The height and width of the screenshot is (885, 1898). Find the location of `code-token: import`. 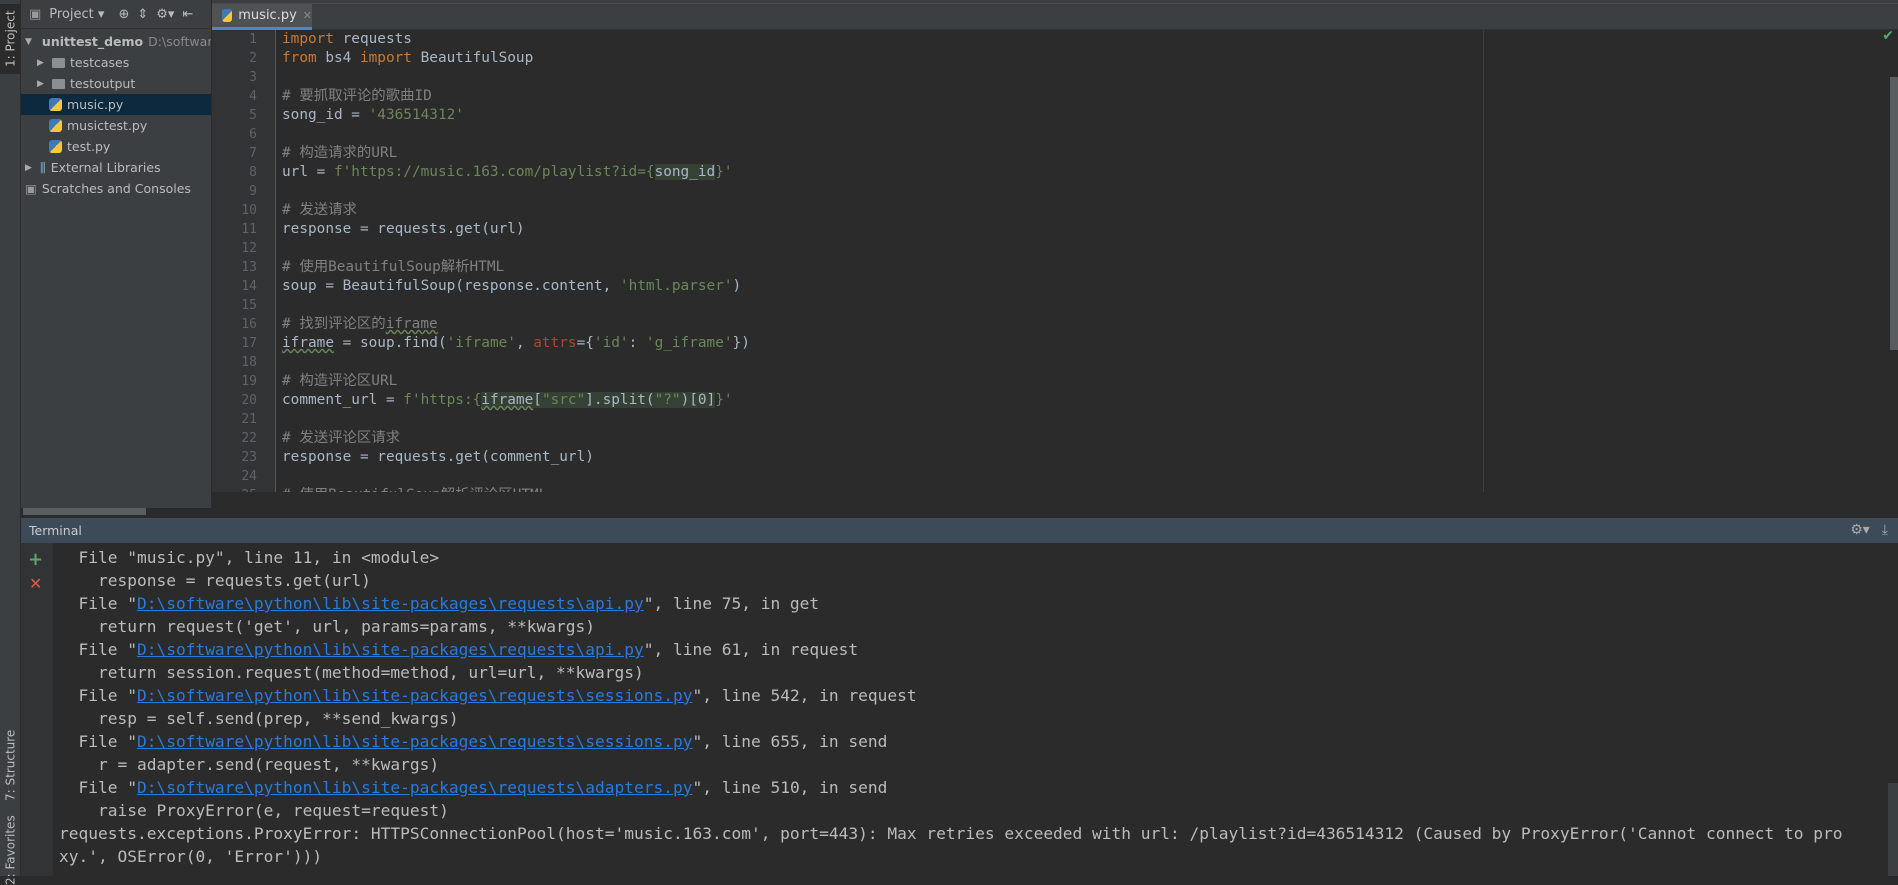

code-token: import is located at coordinates (308, 39).